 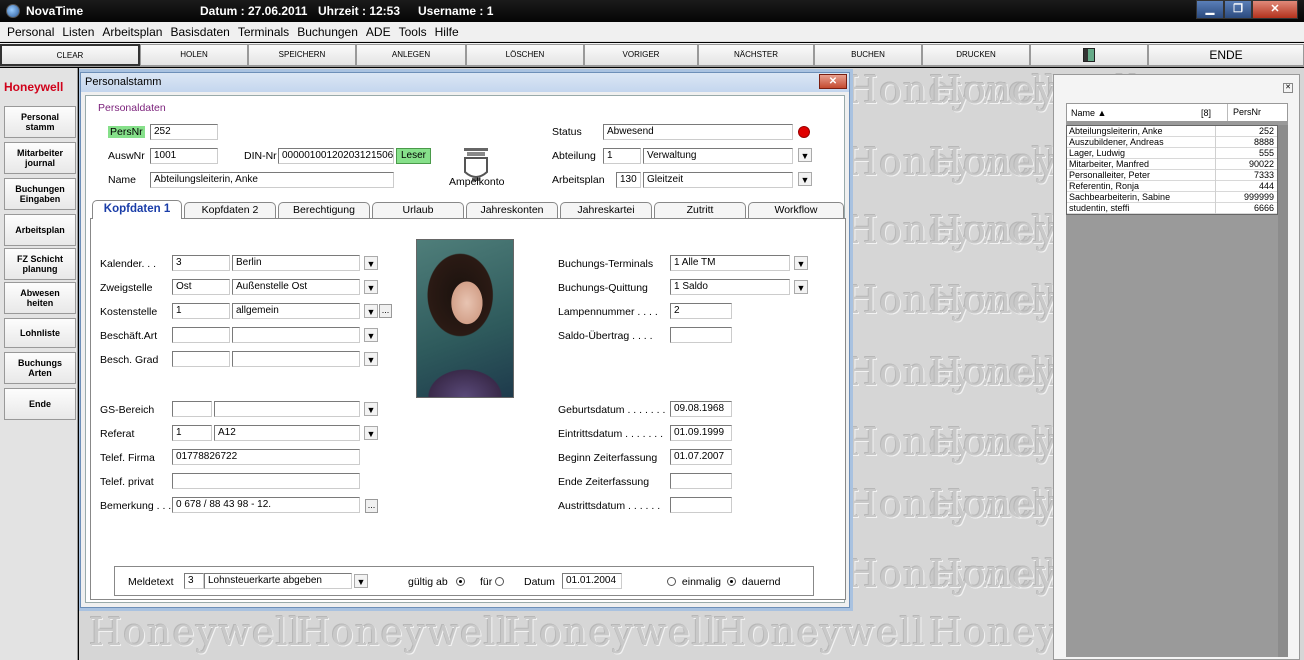 What do you see at coordinates (266, 457) in the screenshot?
I see `telef-firma-field: 01778826722` at bounding box center [266, 457].